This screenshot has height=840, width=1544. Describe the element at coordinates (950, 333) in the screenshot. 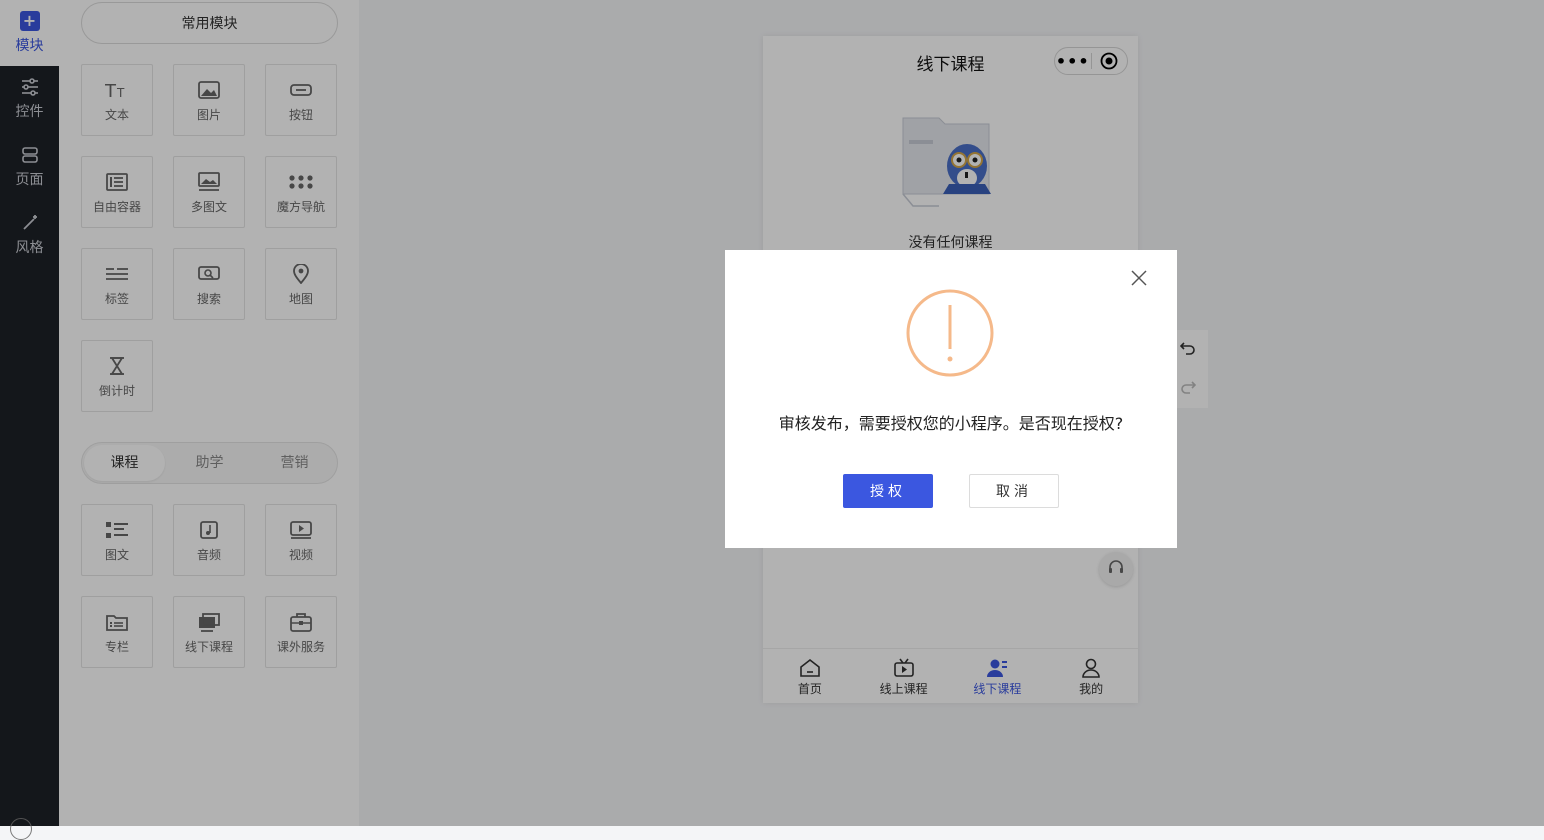

I see `warning-circle-icon` at that location.